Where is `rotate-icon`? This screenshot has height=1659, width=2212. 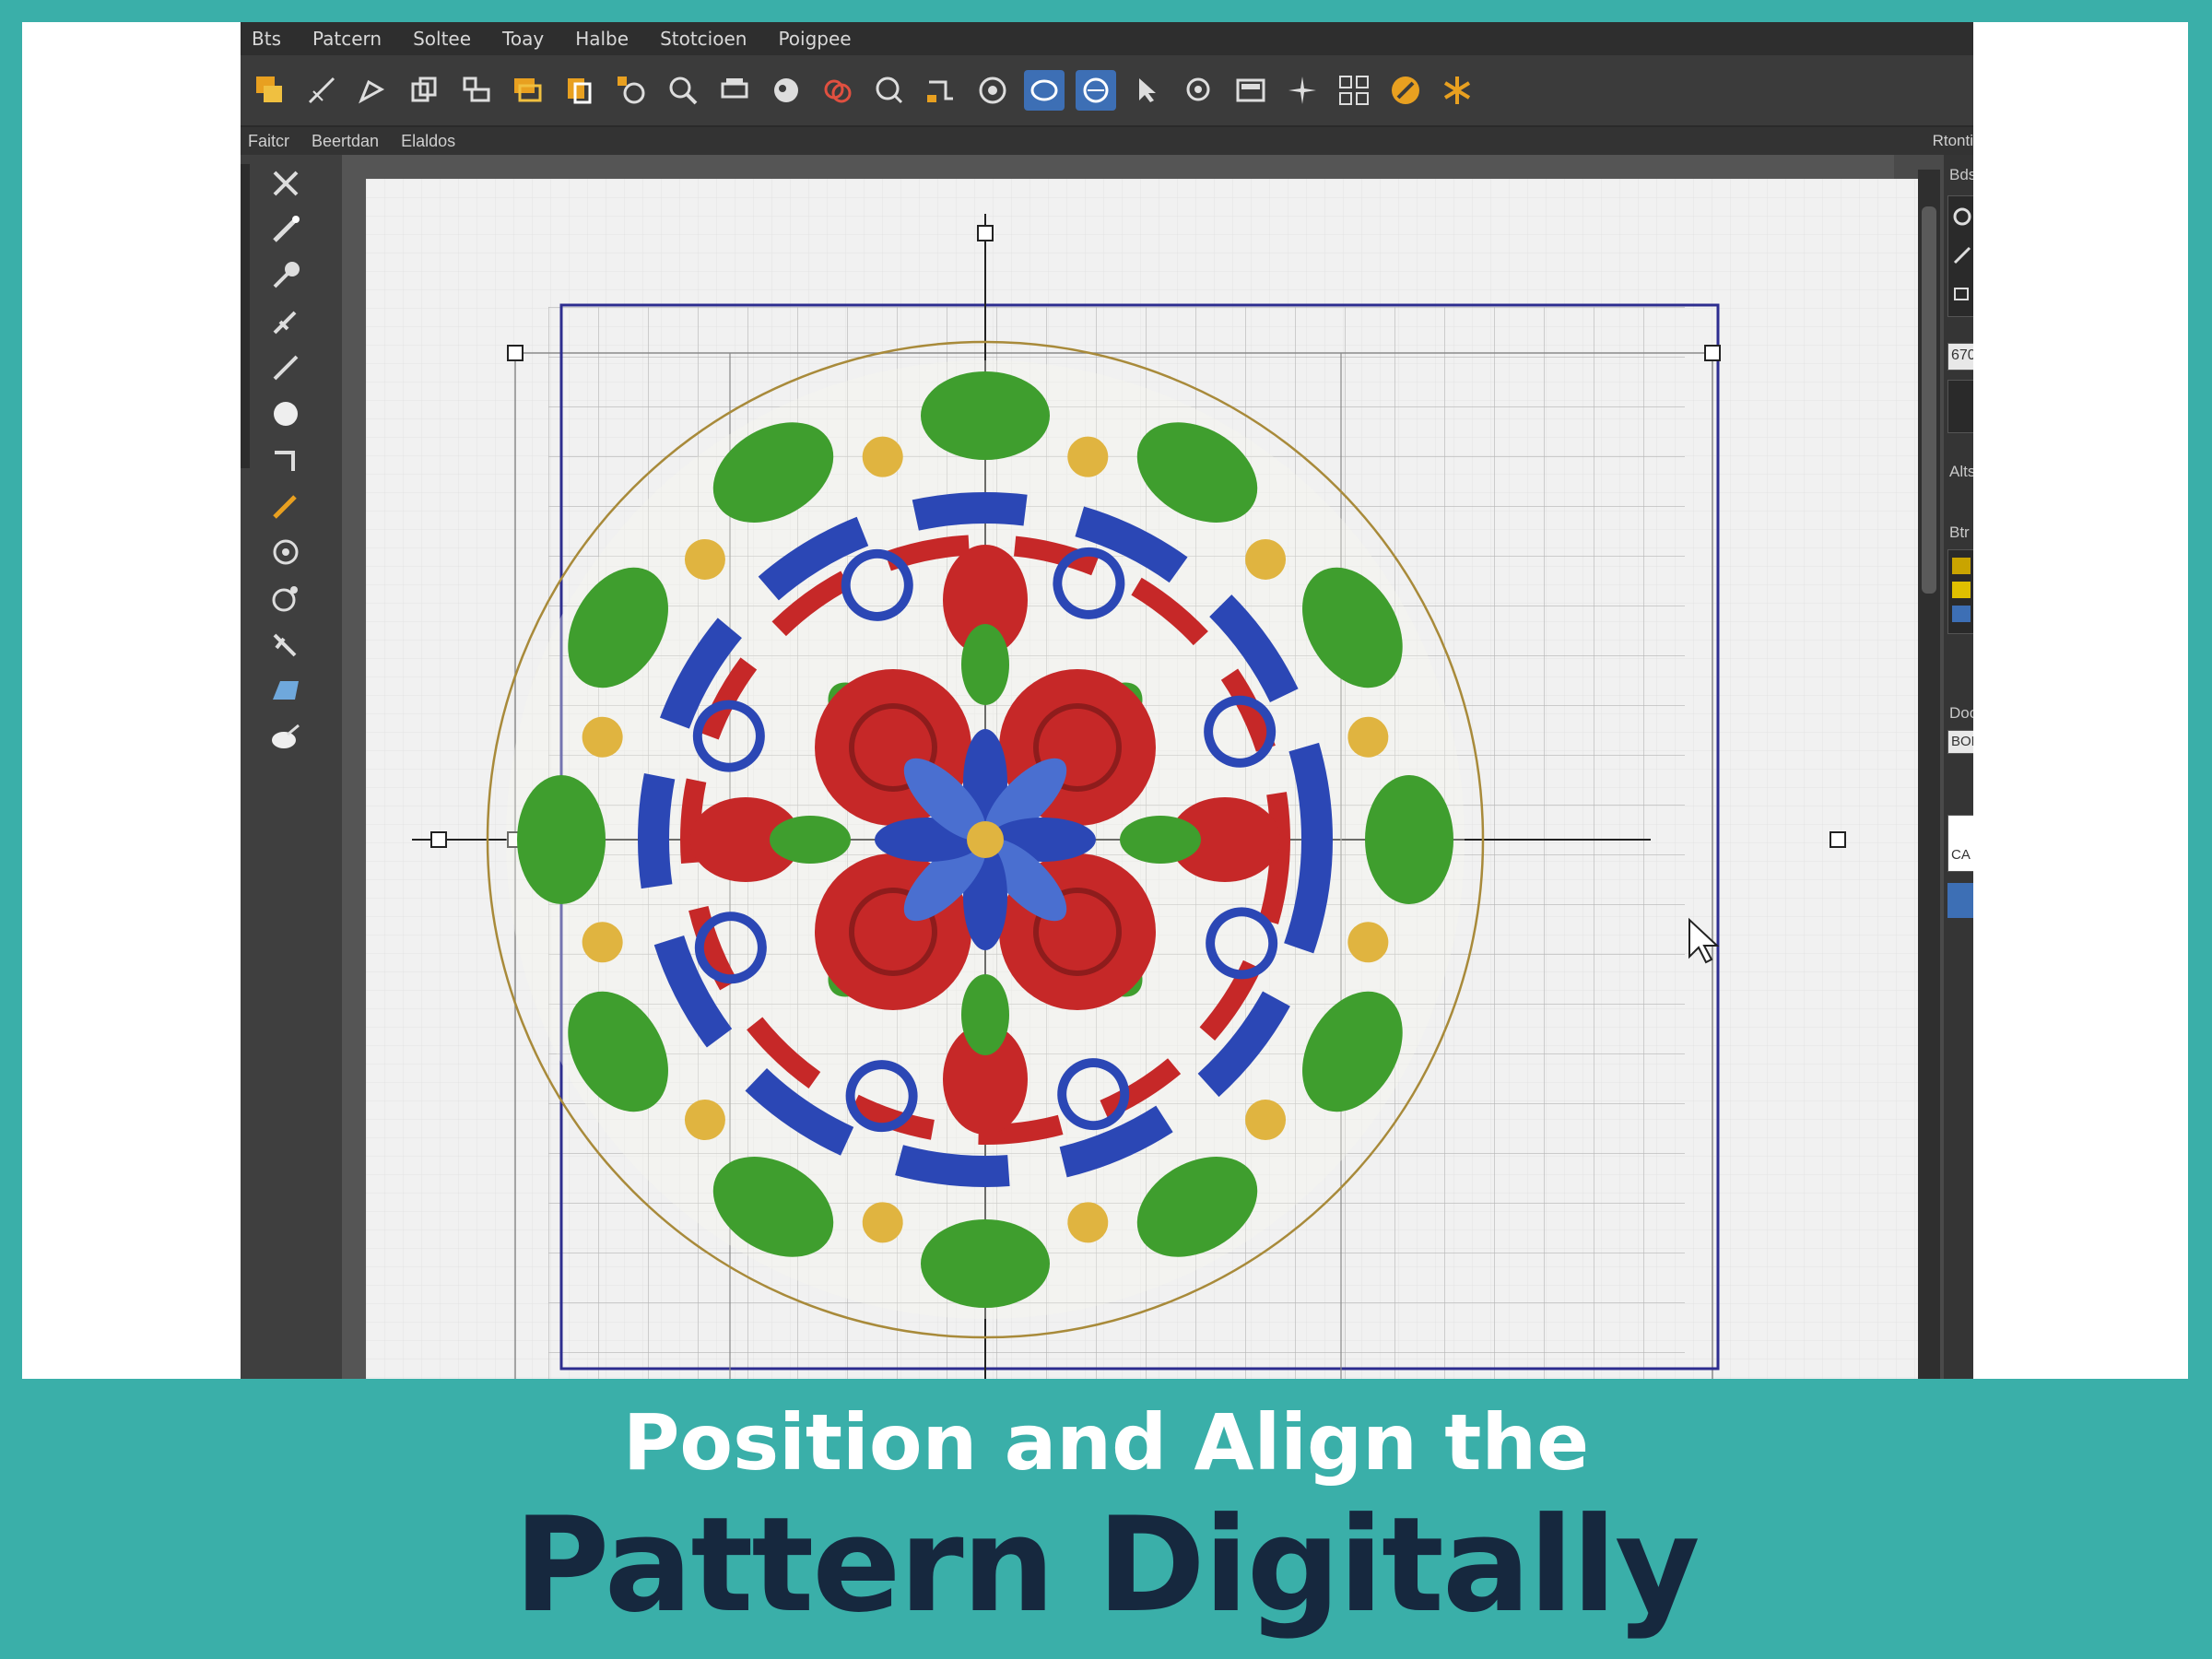
rotate-icon is located at coordinates (286, 552).